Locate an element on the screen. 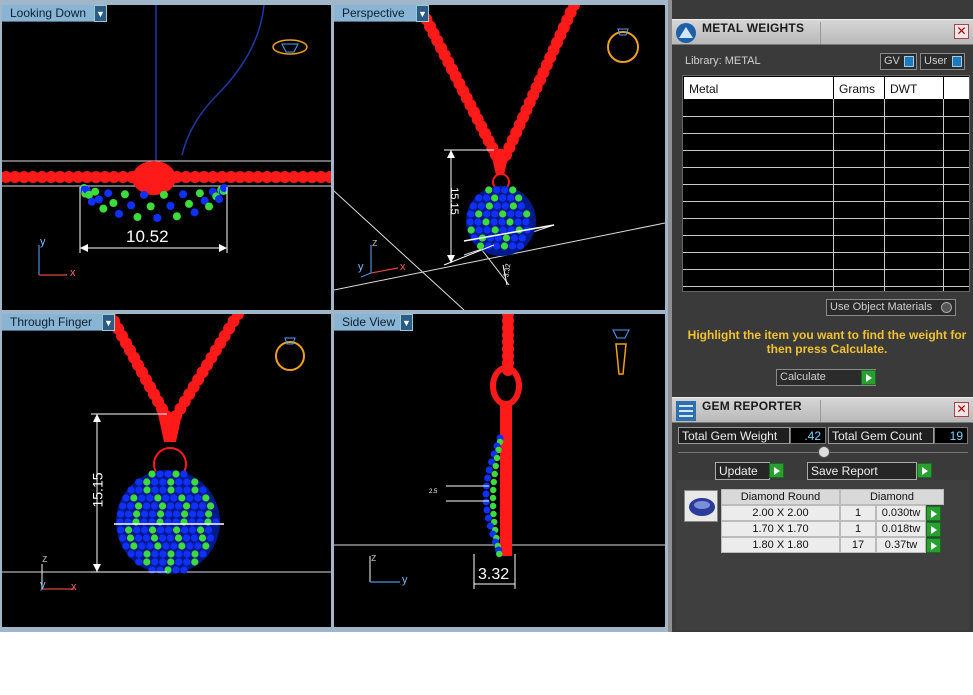 The image size is (973, 695). use-object-materials-toggle: Use Object Materials is located at coordinates (891, 307).